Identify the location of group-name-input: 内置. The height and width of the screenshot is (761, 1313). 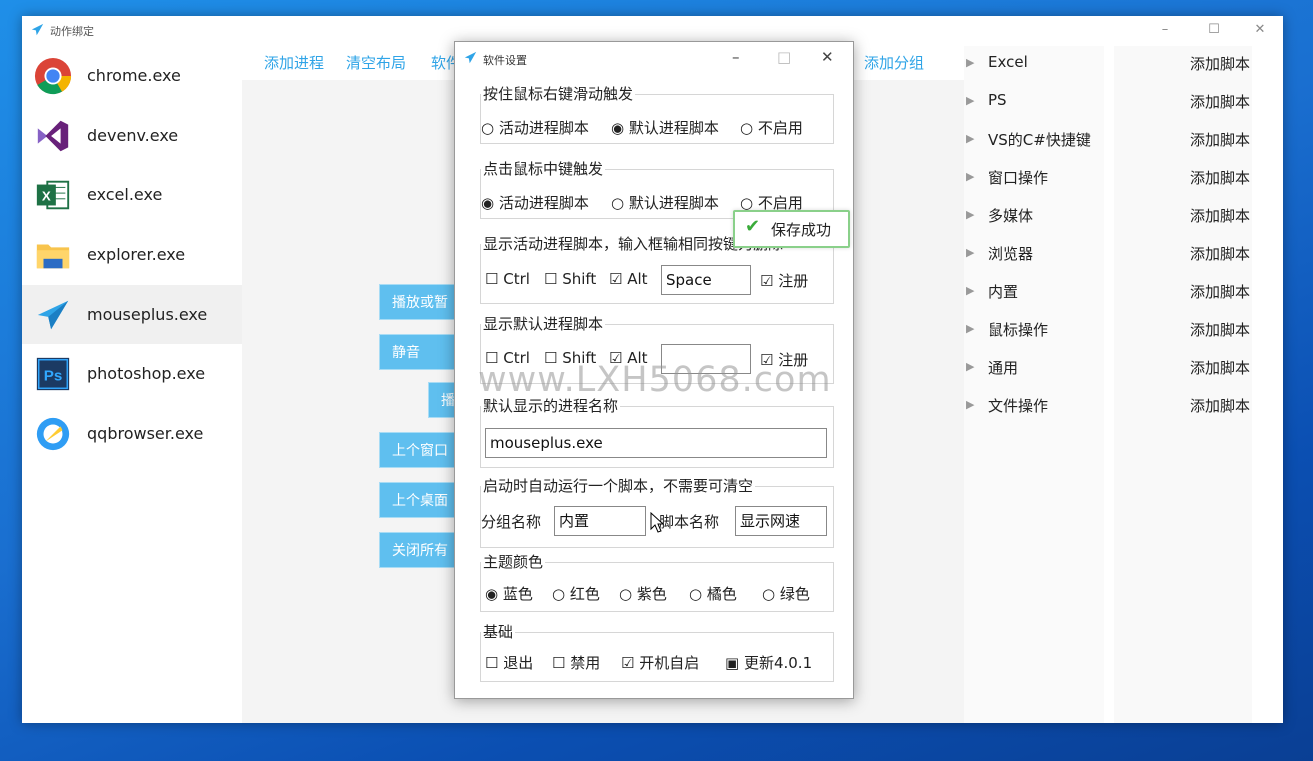
(600, 521).